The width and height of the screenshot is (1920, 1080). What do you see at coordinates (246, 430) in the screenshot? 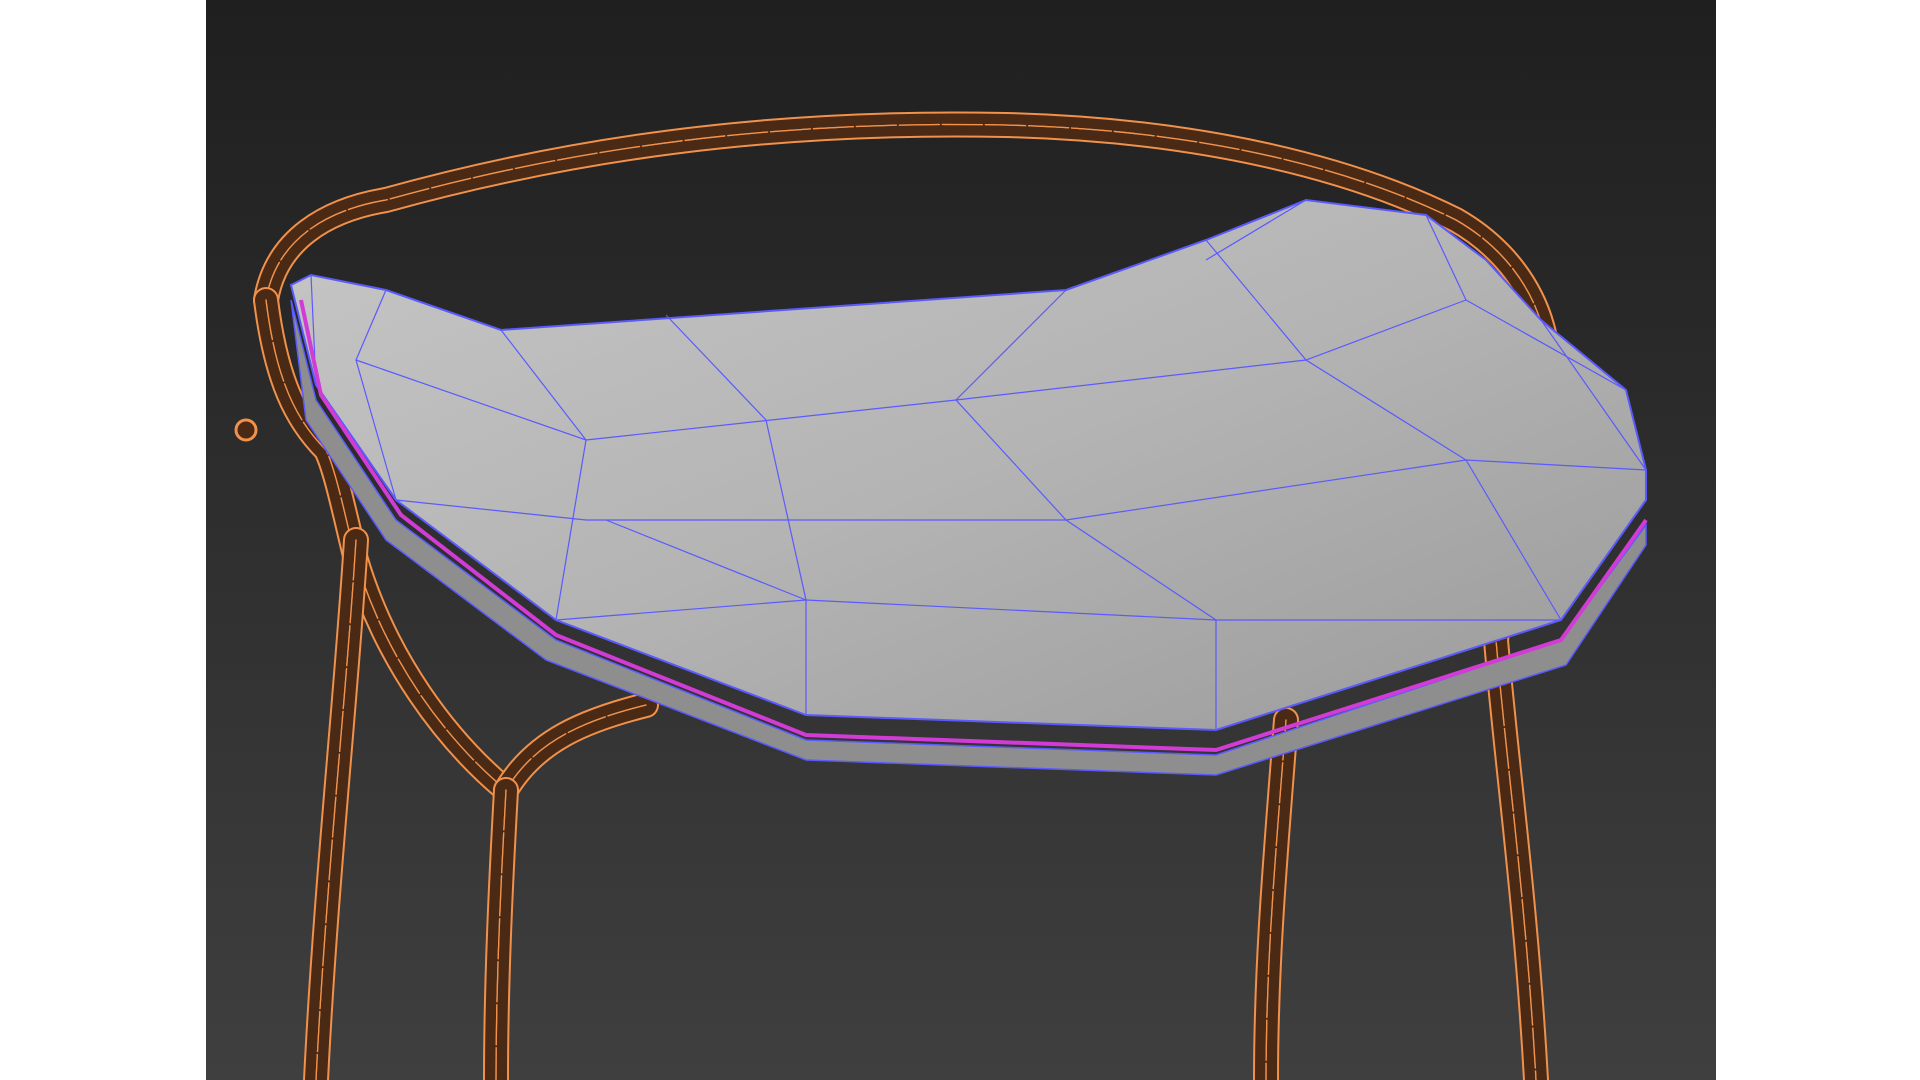
I see `left-knob` at bounding box center [246, 430].